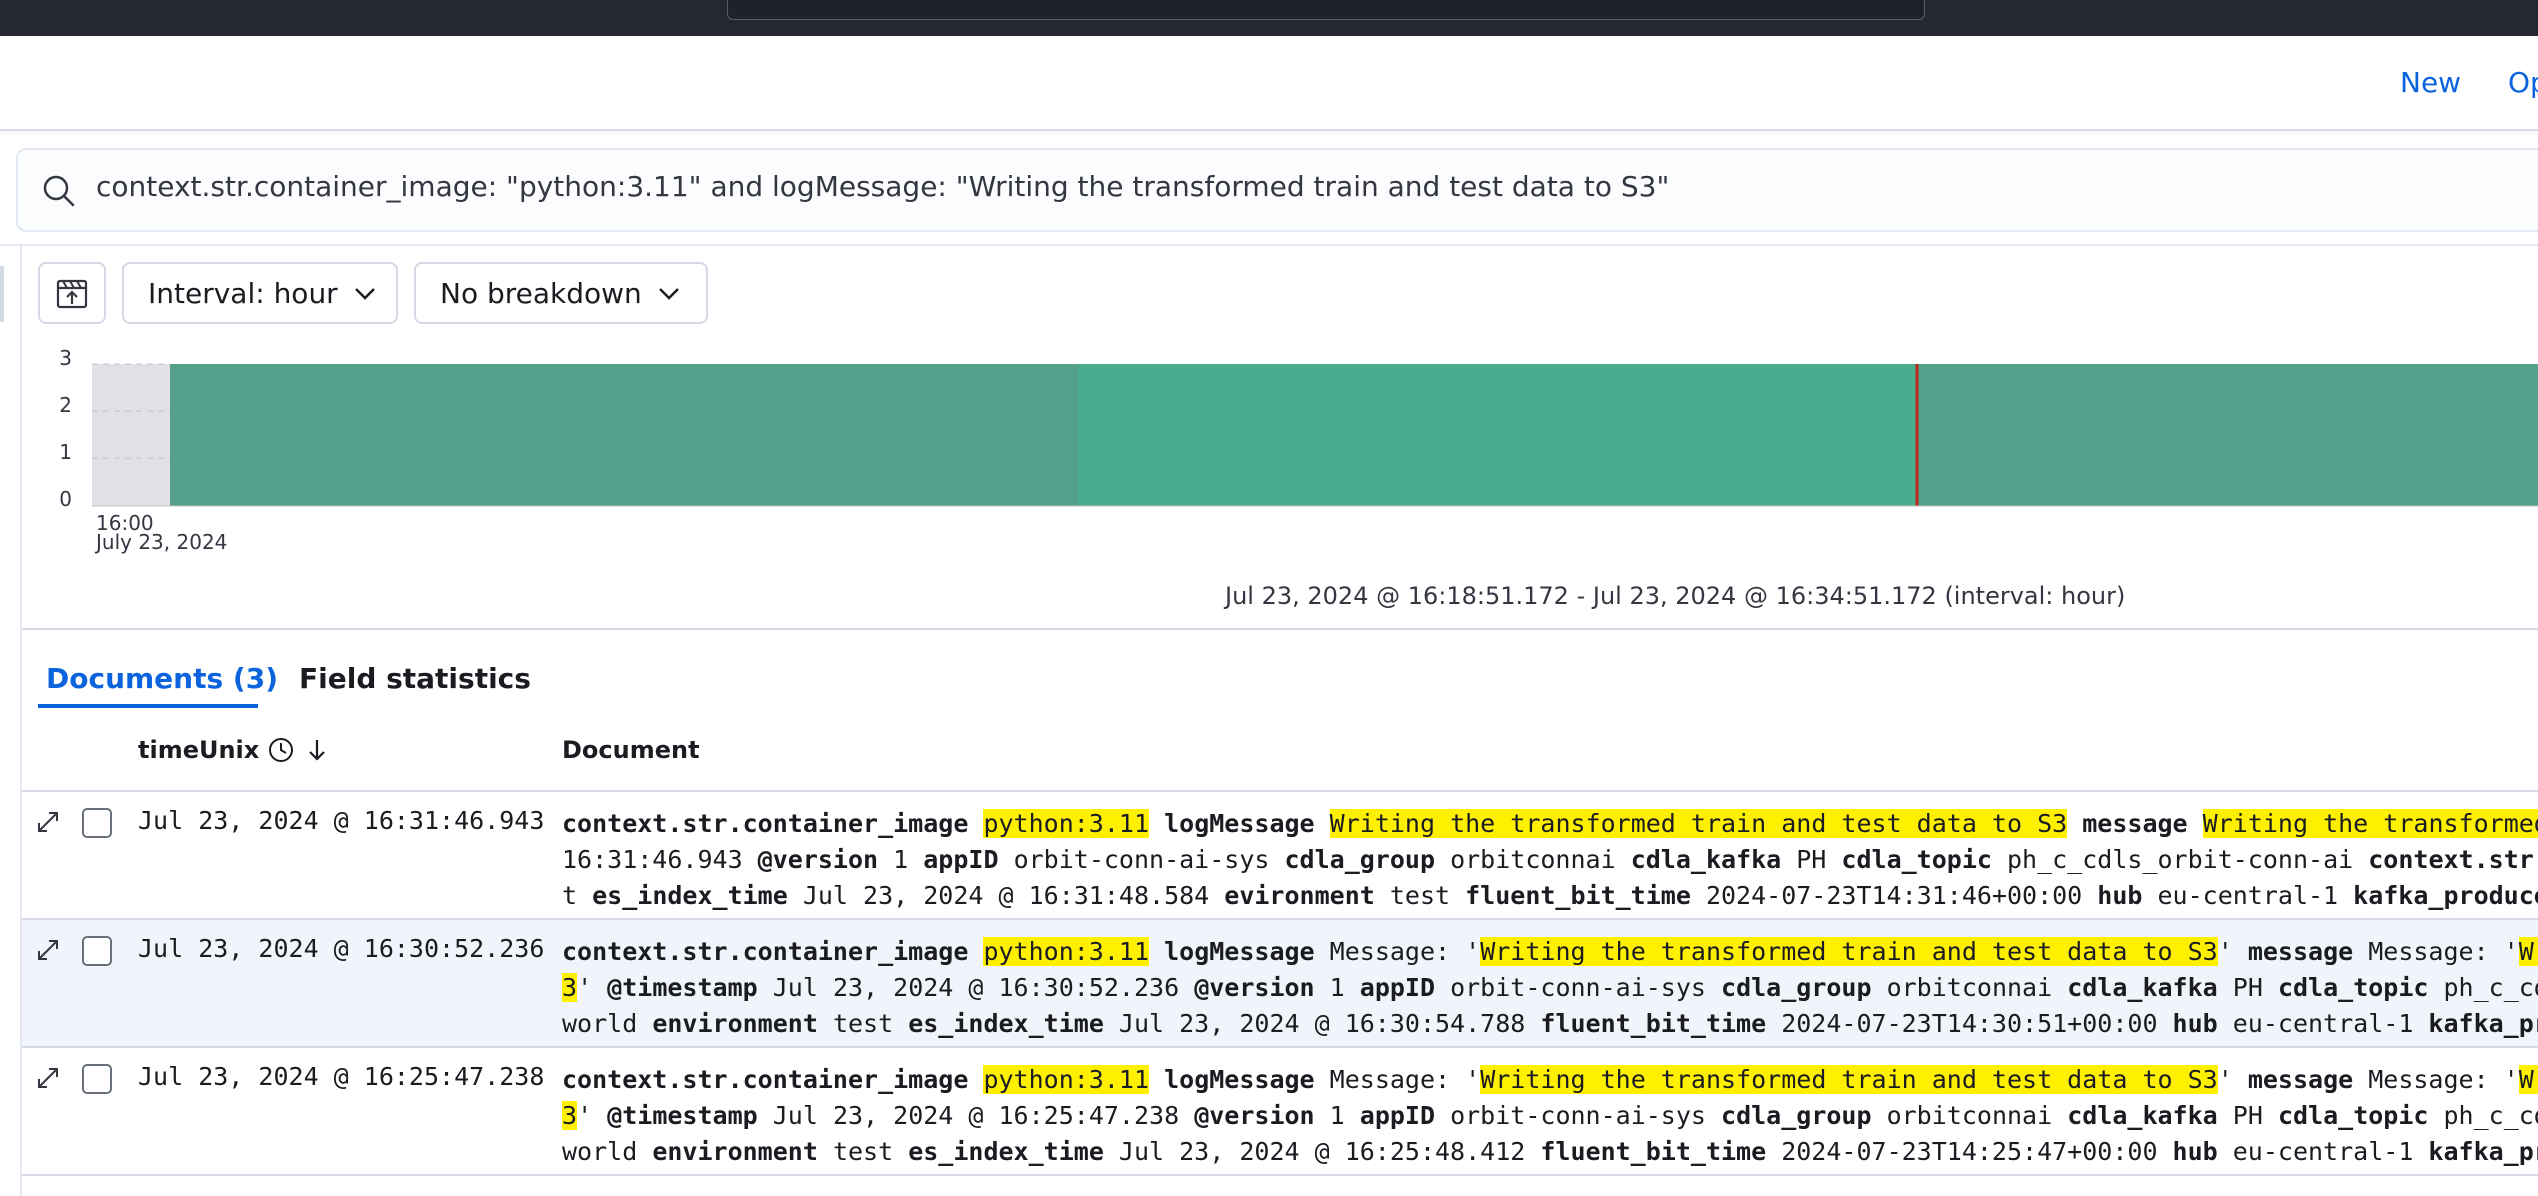 This screenshot has height=1196, width=2538. I want to click on search-icon, so click(59, 191).